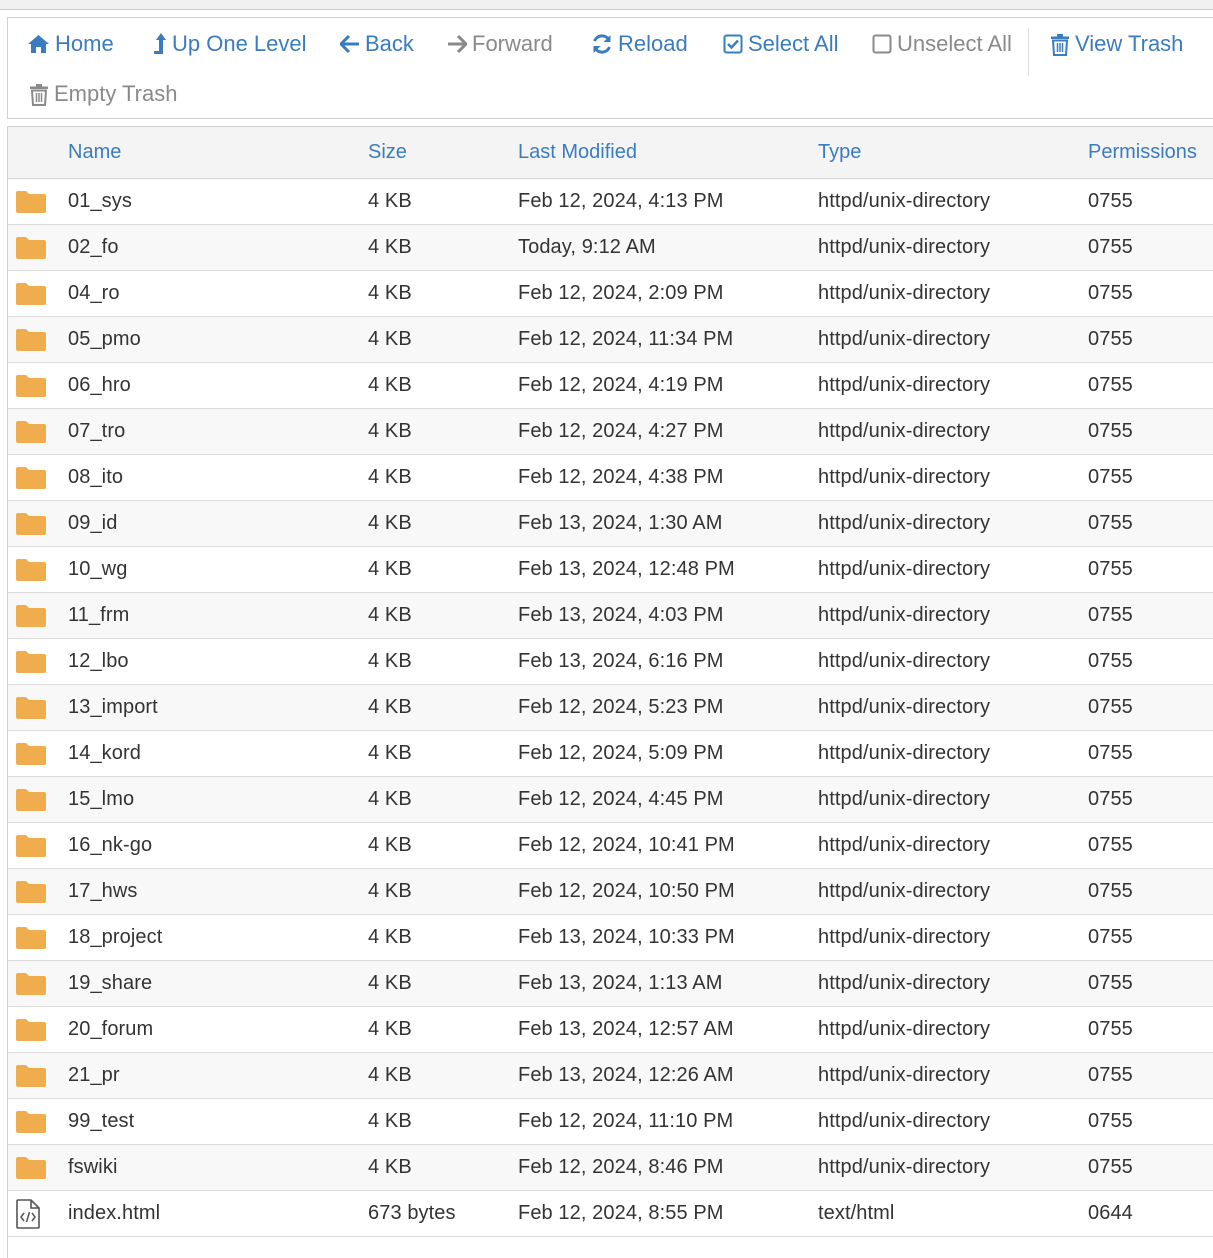 The height and width of the screenshot is (1258, 1213). Describe the element at coordinates (230, 44) in the screenshot. I see `up-one-level-button: Up One Level` at that location.